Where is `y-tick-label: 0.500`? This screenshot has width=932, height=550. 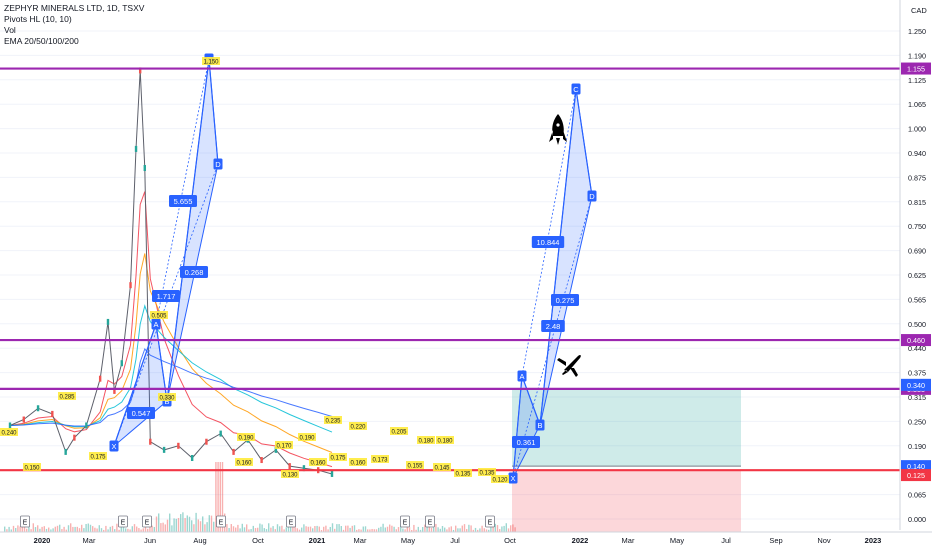 y-tick-label: 0.500 is located at coordinates (917, 324).